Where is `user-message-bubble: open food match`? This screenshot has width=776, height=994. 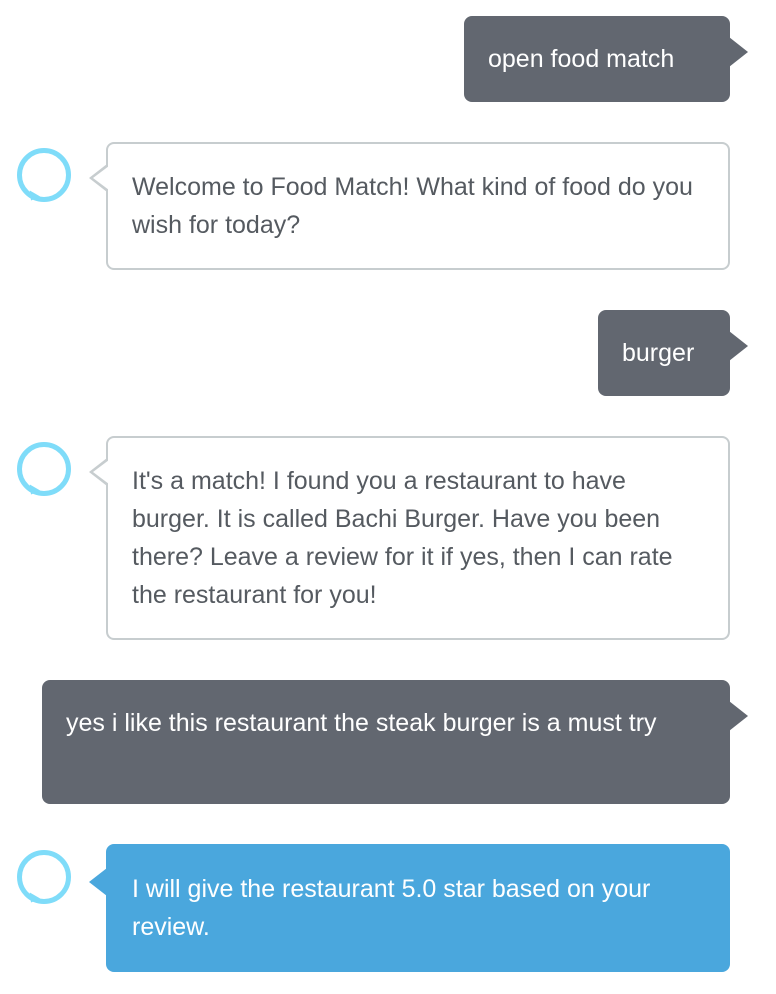
user-message-bubble: open food match is located at coordinates (606, 59).